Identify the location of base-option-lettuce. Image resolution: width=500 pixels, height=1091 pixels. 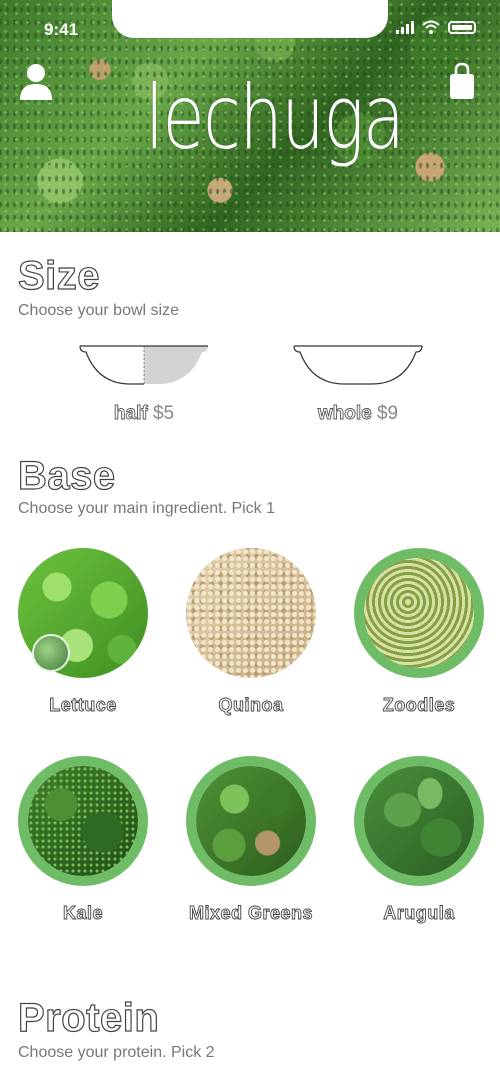
(83, 613).